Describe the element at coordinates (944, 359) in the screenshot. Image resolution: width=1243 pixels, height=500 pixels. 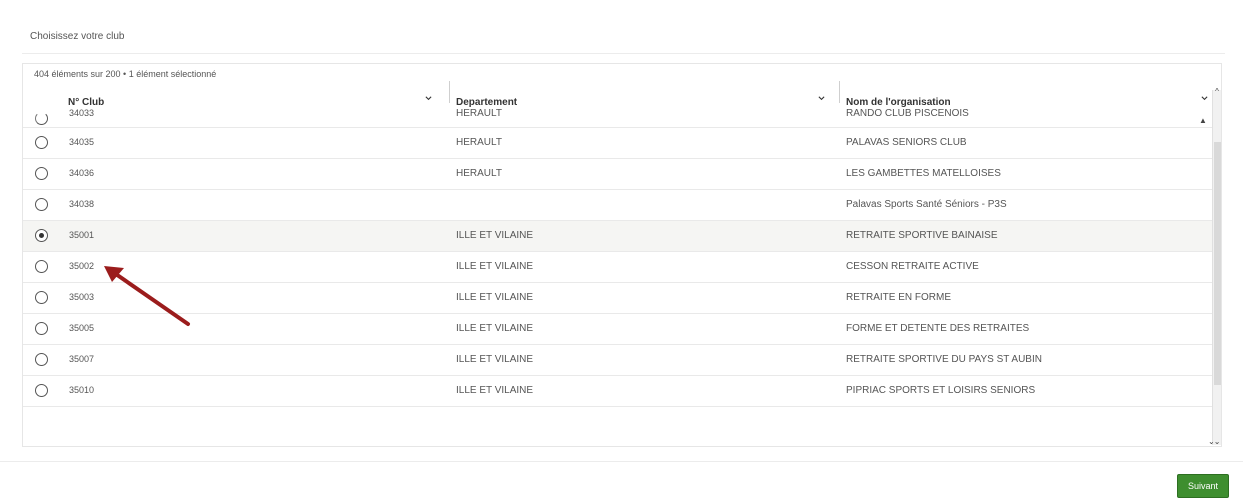
I see `organisation-name: RETRAITE SPORTIVE DU PAYS ST AUBIN` at that location.